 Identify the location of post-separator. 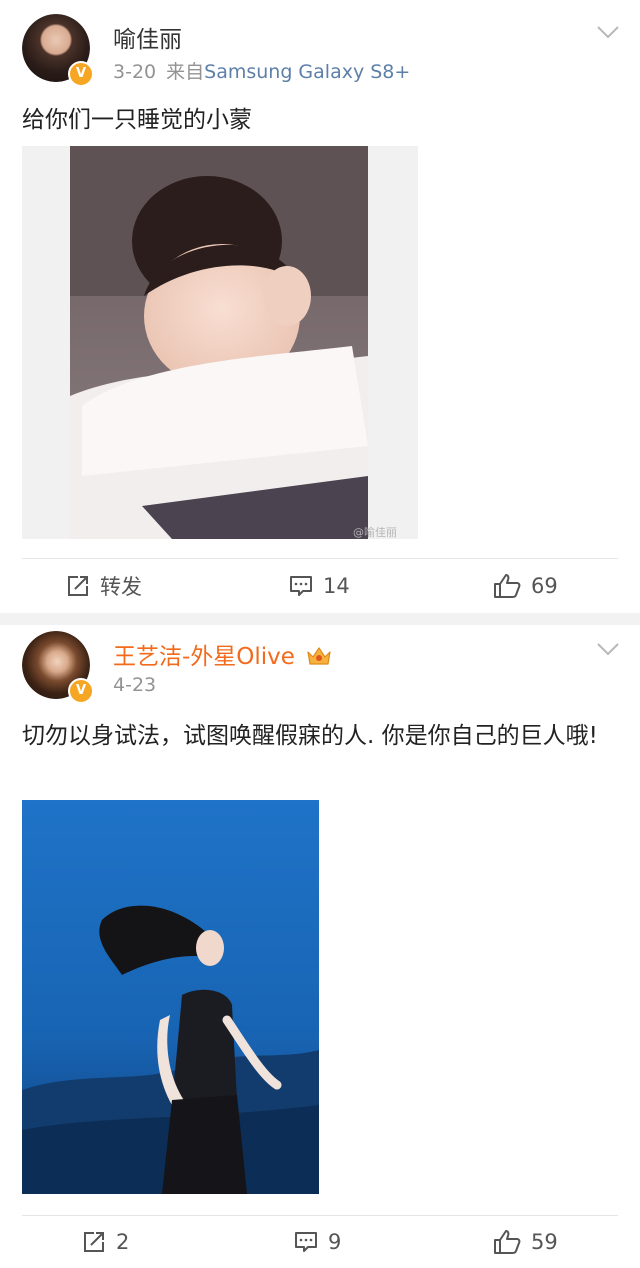
(320, 619).